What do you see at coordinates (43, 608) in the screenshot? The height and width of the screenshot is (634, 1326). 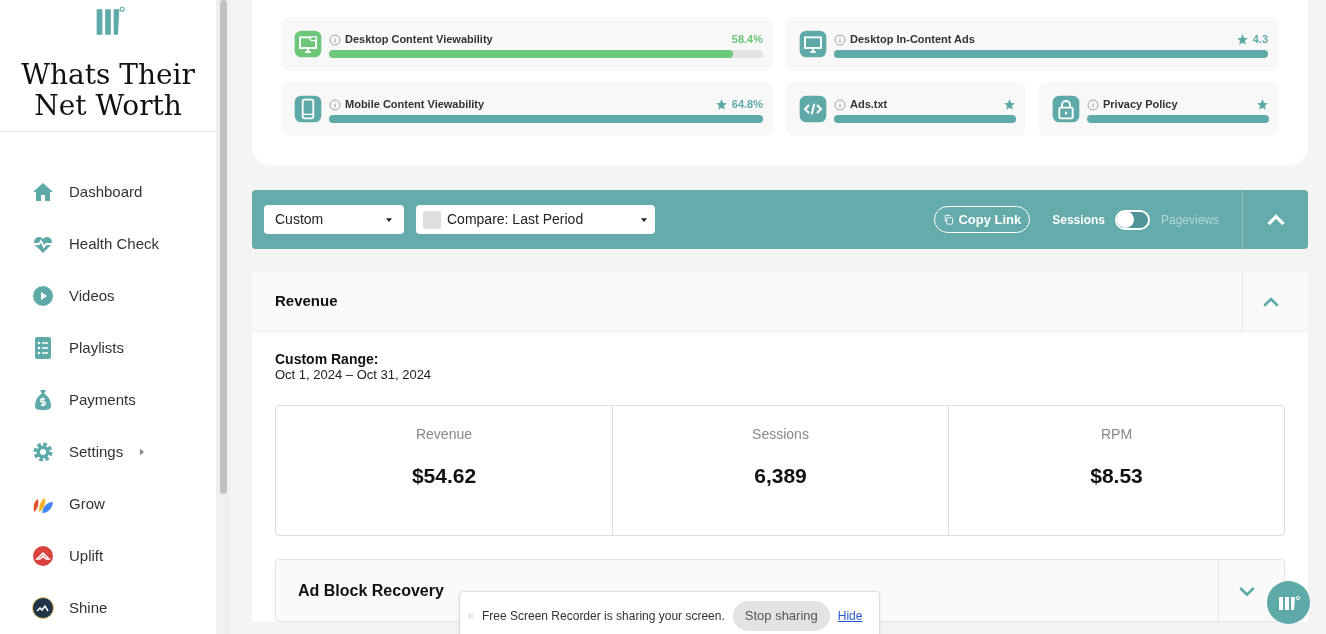 I see `shine-icon` at bounding box center [43, 608].